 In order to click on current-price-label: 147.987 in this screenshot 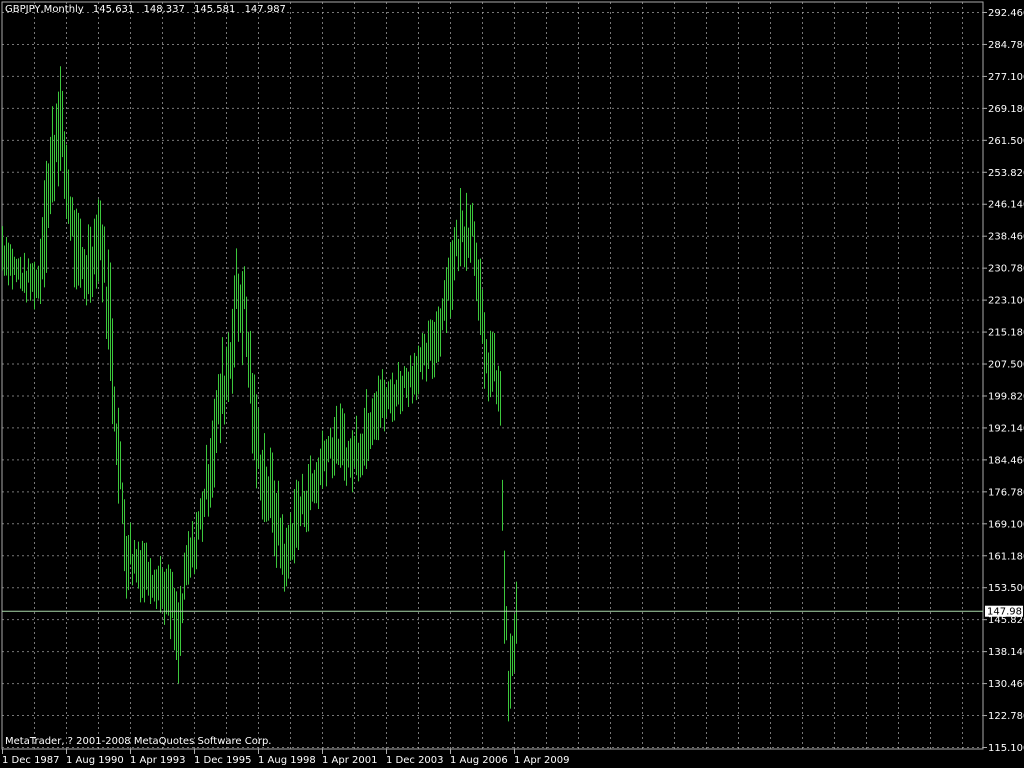, I will do `click(1005, 612)`.